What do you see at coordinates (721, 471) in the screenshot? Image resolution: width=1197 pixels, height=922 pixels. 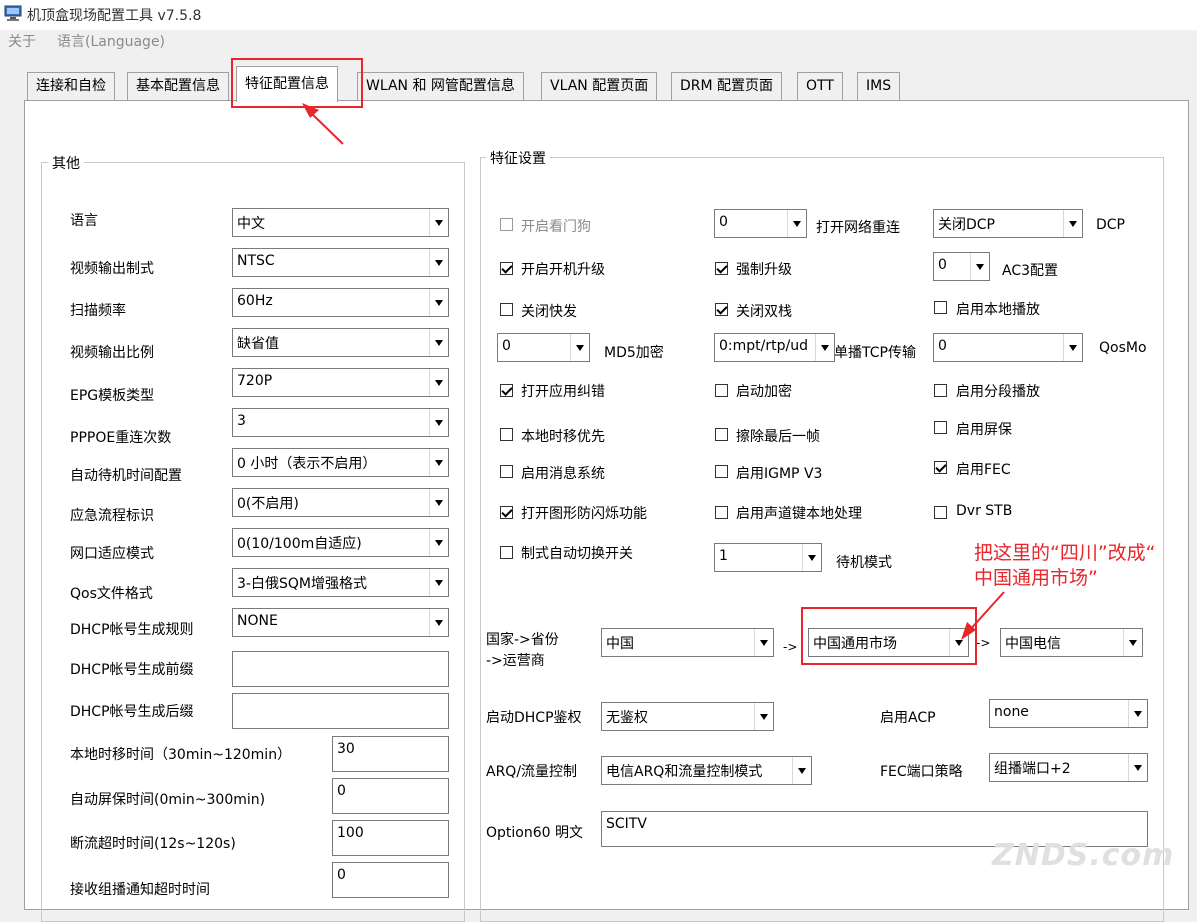 I see `igmp-v3-checkbox` at bounding box center [721, 471].